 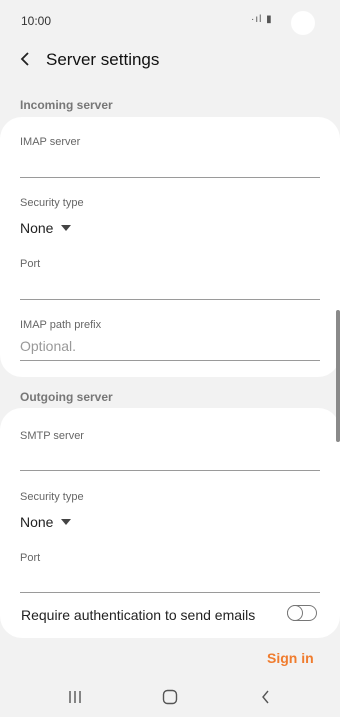 I want to click on imap-path-prefix-field: IMAP path prefix, so click(x=170, y=340).